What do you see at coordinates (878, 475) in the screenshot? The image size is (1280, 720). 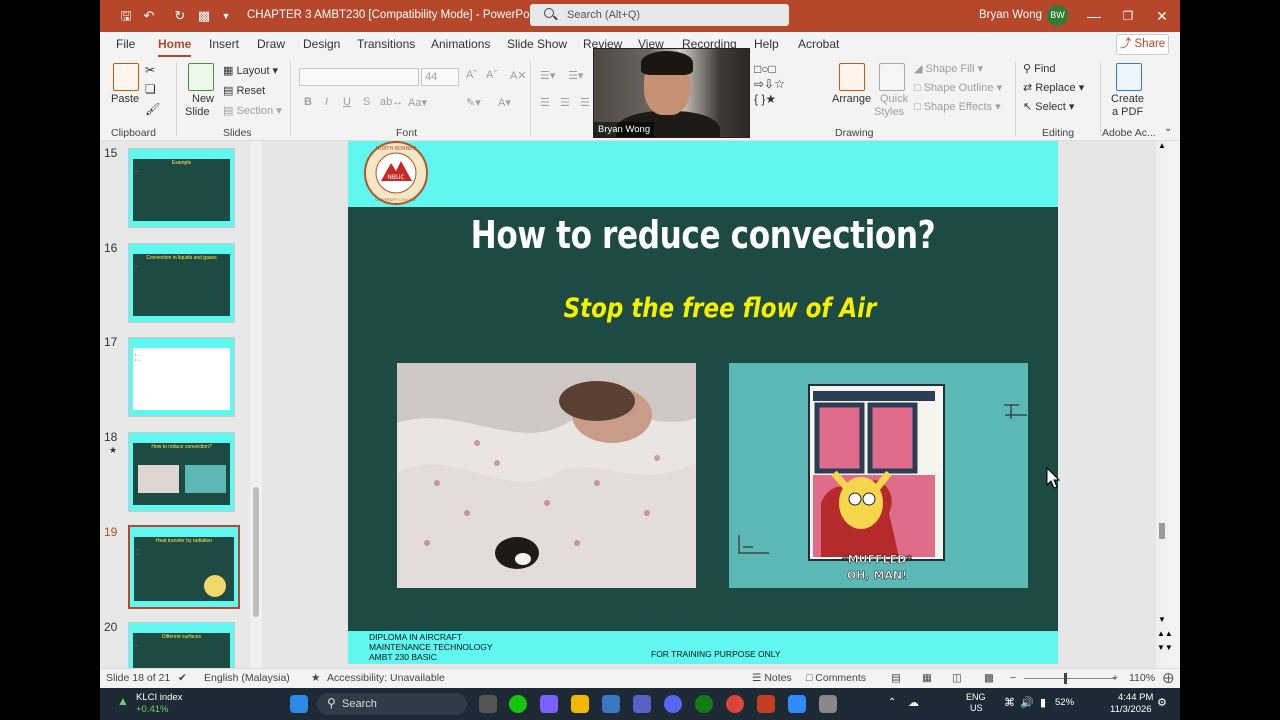 I see `cartoon-window-image: *MUFFLED* OH, MAN!` at bounding box center [878, 475].